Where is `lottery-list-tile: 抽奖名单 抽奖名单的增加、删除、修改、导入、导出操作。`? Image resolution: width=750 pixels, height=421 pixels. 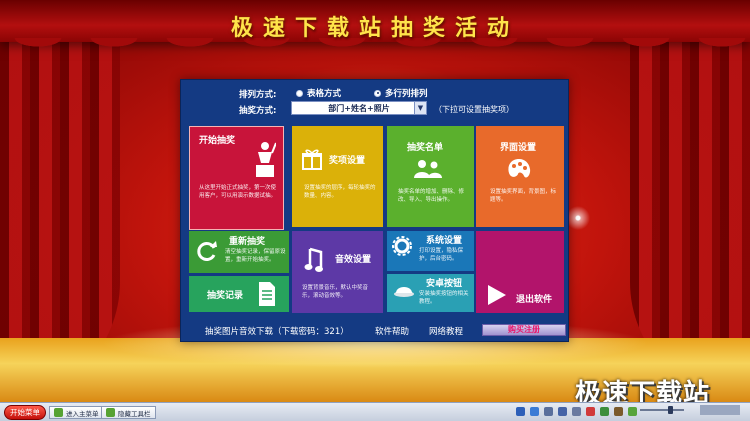
lottery-list-tile: 抽奖名单 抽奖名单的增加、删除、修改、导入、导出操作。 is located at coordinates (430, 176).